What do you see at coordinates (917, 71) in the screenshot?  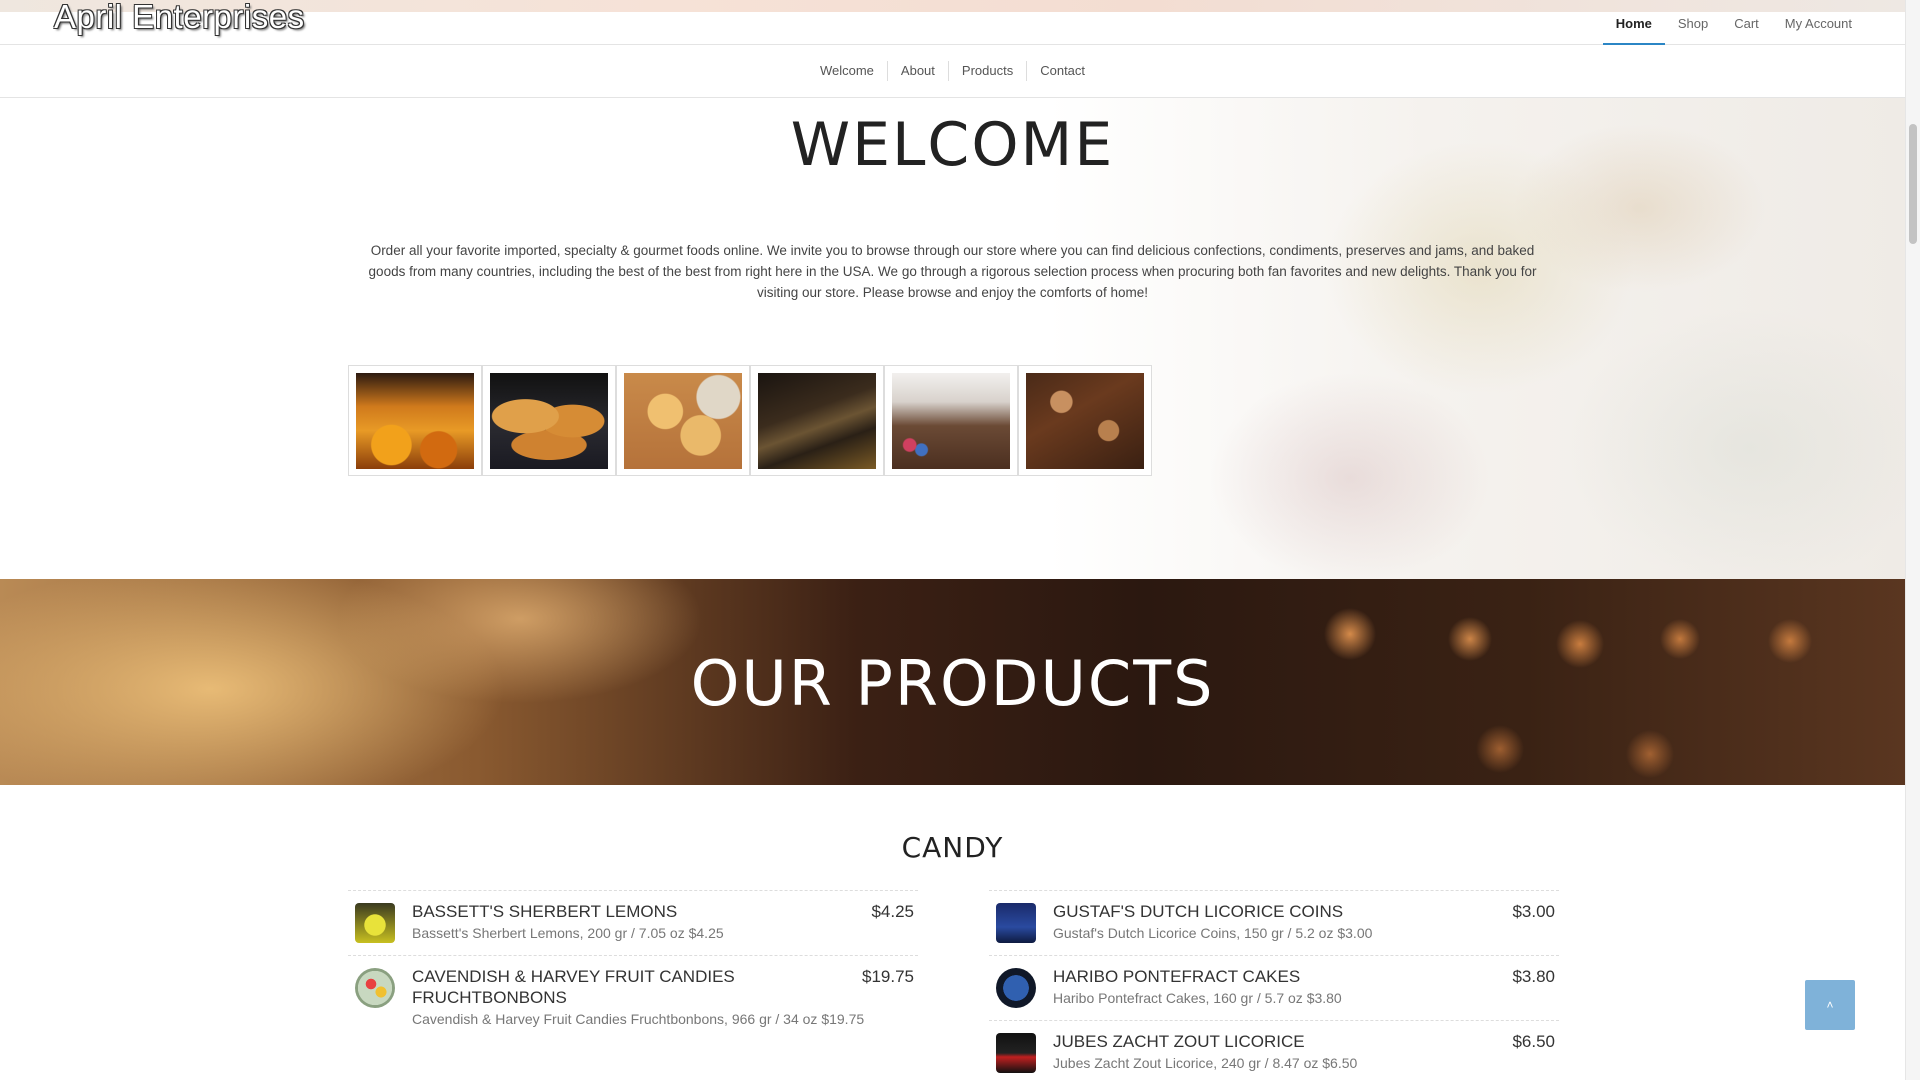 I see `section-nav-about: About` at bounding box center [917, 71].